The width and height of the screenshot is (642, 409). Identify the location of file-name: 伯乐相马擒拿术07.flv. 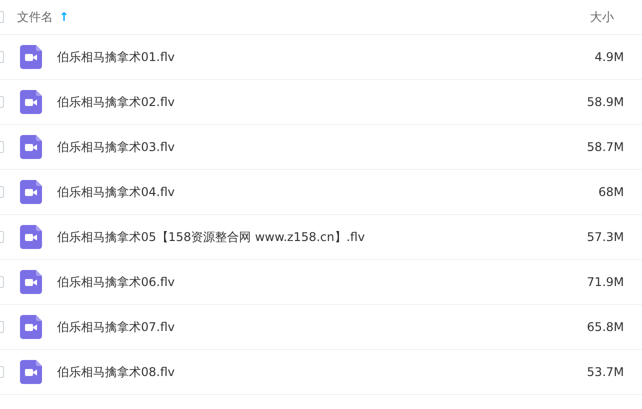
(116, 327).